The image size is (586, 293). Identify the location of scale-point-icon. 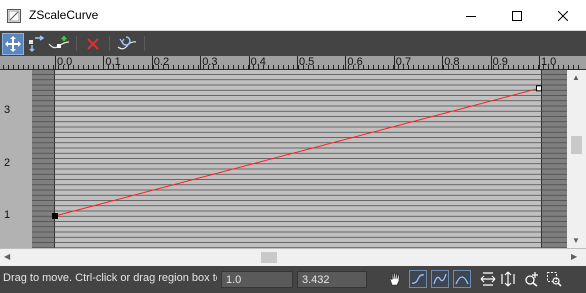
(37, 44).